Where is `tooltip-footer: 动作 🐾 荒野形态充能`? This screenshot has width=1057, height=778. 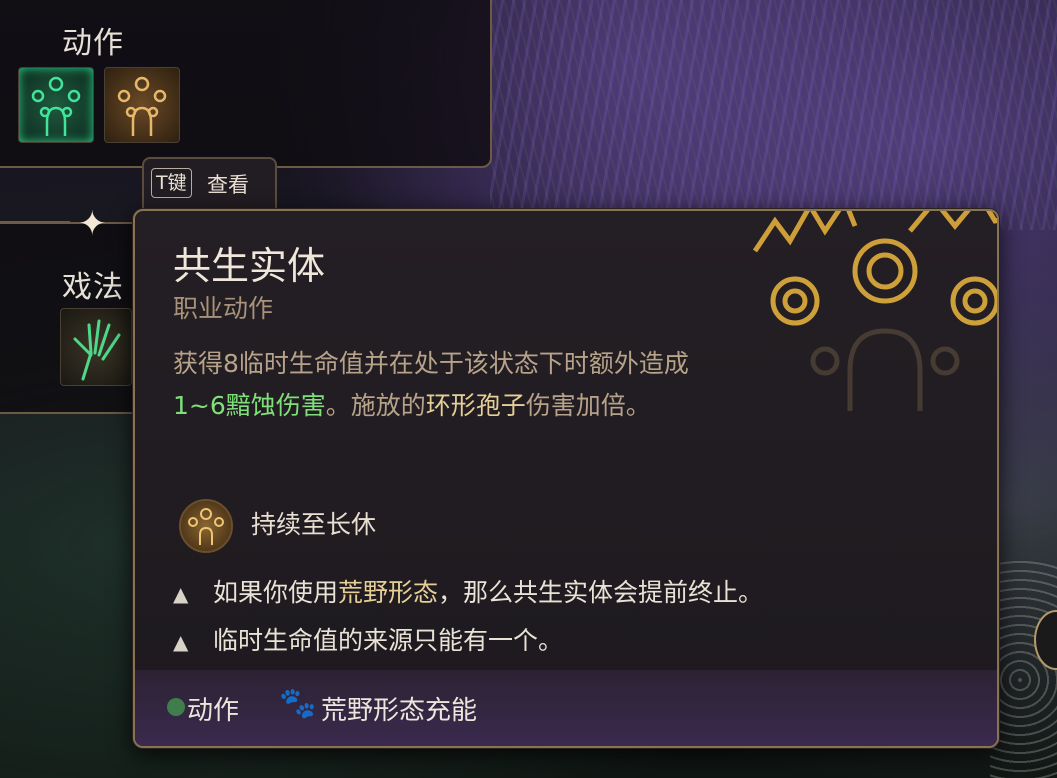 tooltip-footer: 动作 🐾 荒野形态充能 is located at coordinates (566, 708).